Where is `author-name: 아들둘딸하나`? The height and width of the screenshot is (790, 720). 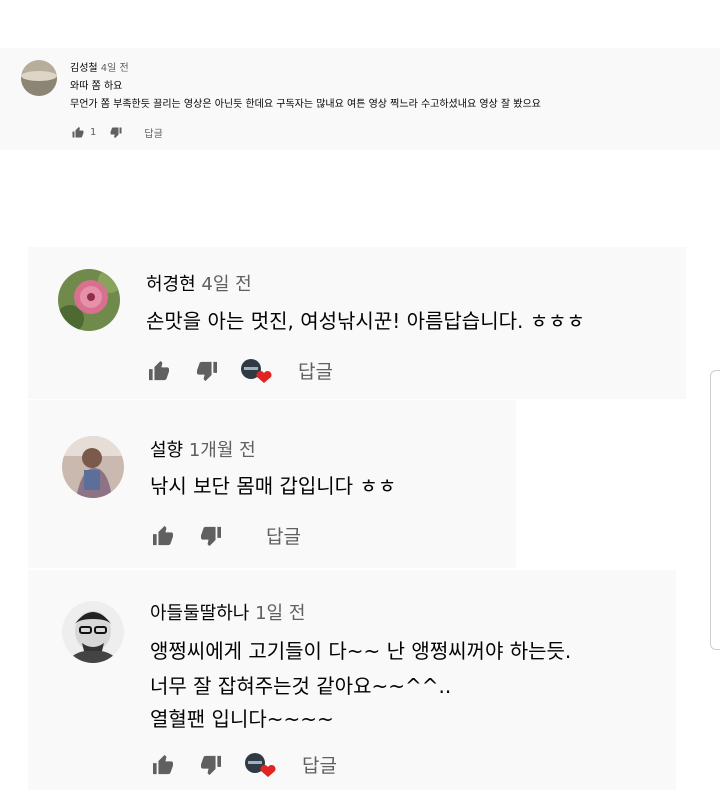
author-name: 아들둘딸하나 is located at coordinates (199, 613).